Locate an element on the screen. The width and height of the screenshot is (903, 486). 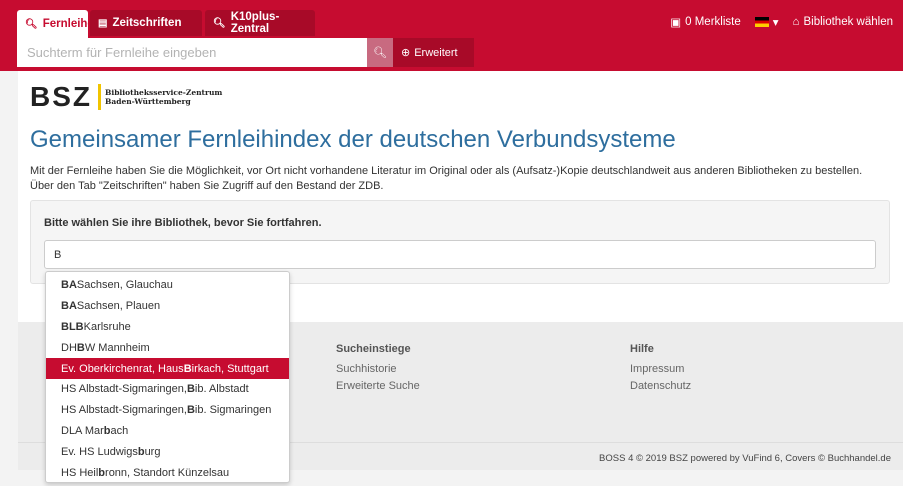
item-text: W Mannheim is located at coordinates (117, 347).